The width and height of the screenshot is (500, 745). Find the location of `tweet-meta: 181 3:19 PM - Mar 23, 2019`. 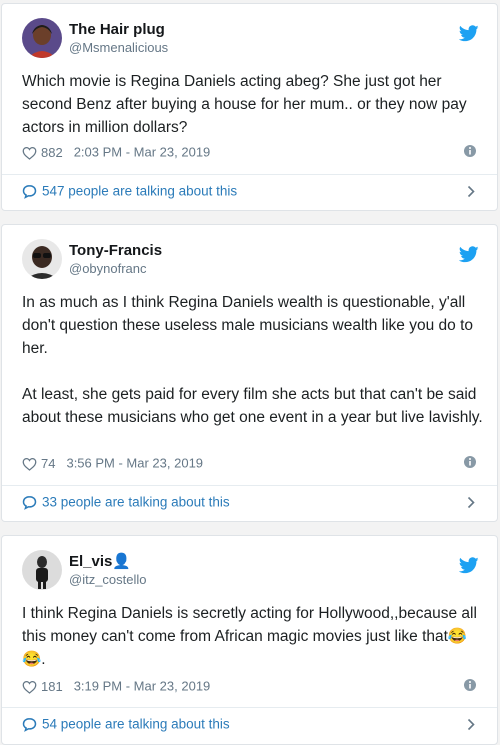

tweet-meta: 181 3:19 PM - Mar 23, 2019 is located at coordinates (249, 686).